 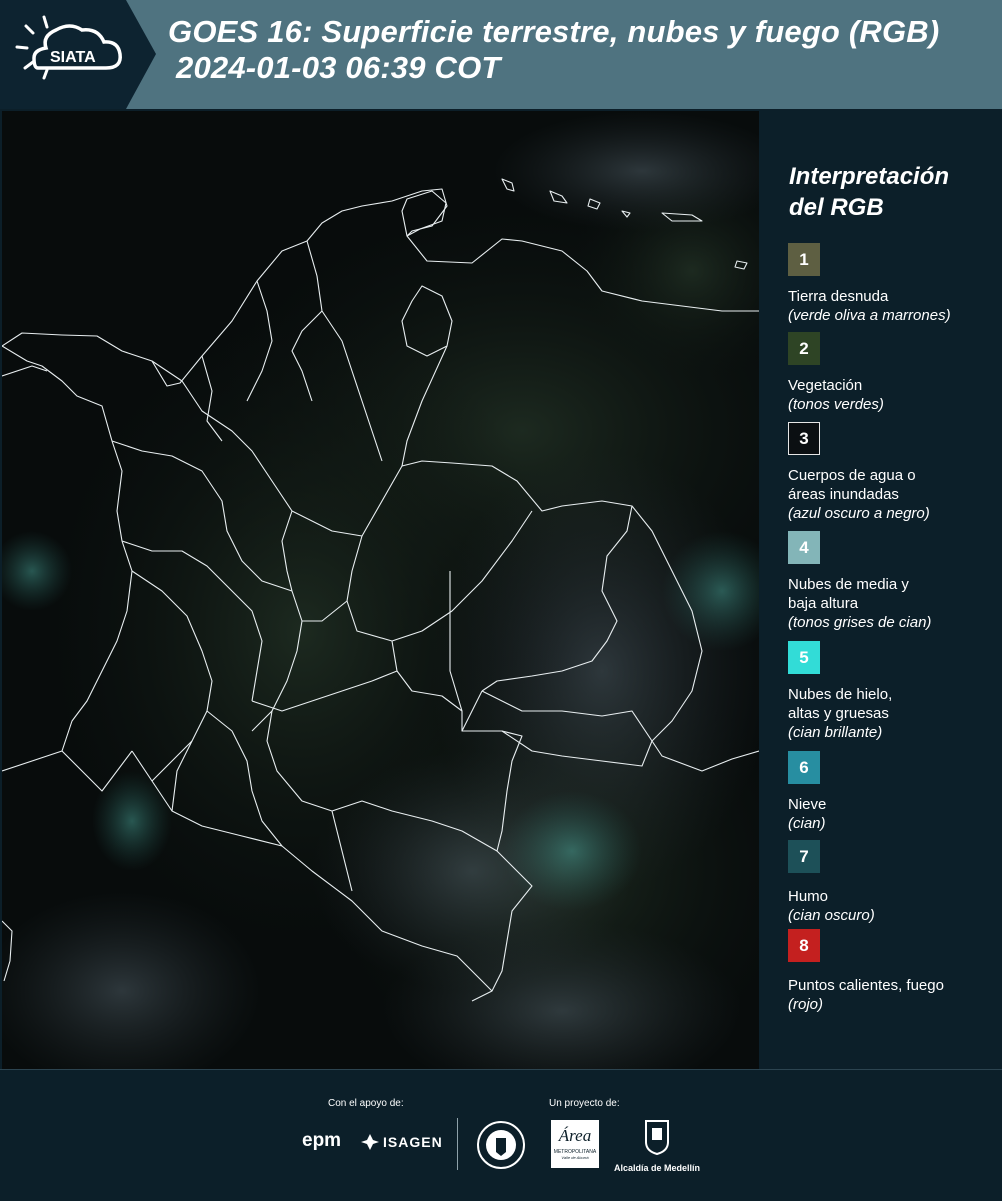 What do you see at coordinates (840, 704) in the screenshot?
I see `legend-item-label: Nubes de hielo, altas y gruesas` at bounding box center [840, 704].